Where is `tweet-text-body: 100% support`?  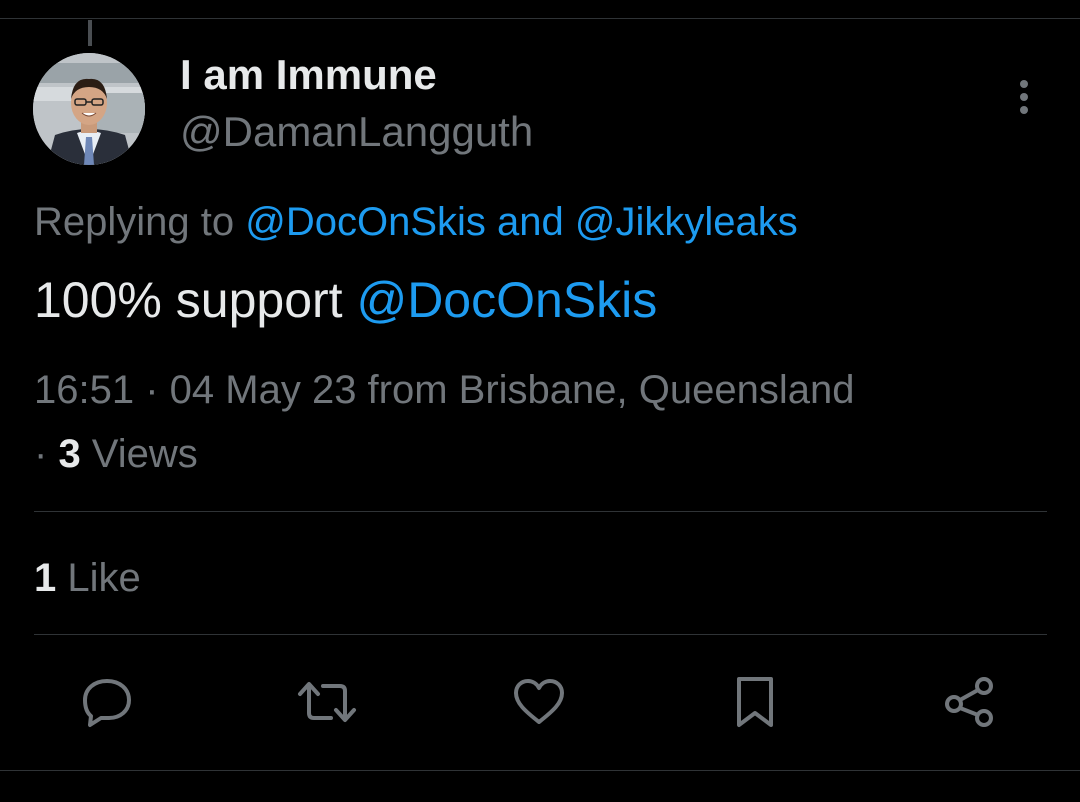
tweet-text-body: 100% support is located at coordinates (195, 300).